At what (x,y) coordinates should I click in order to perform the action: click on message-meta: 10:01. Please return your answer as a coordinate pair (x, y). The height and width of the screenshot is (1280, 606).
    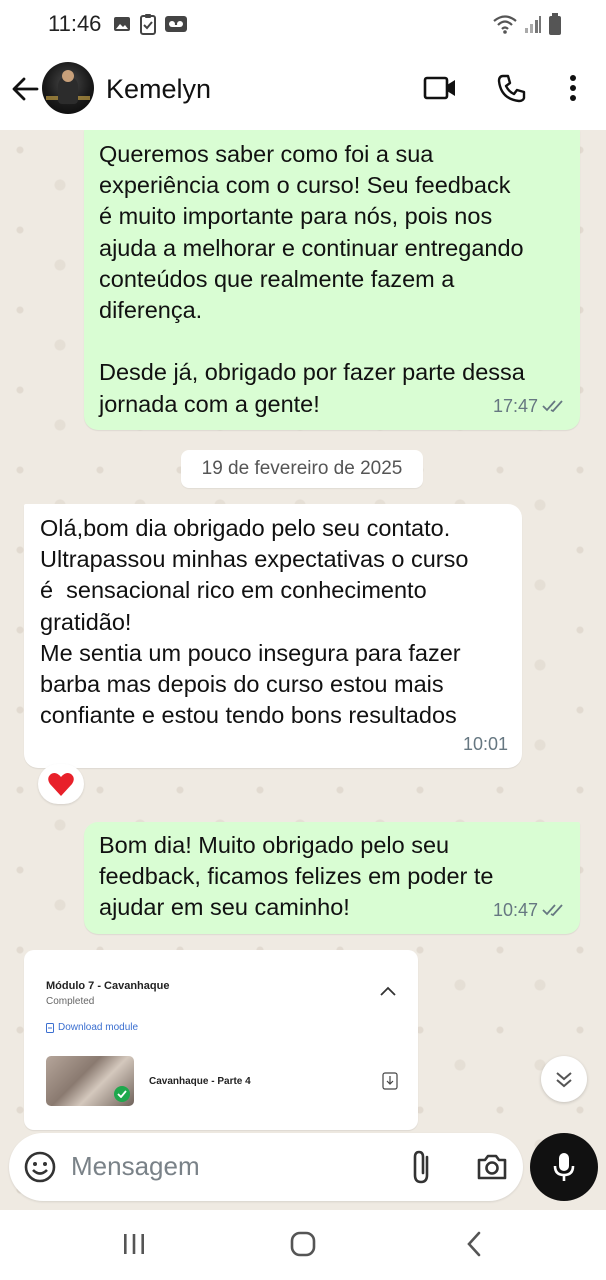
    Looking at the image, I should click on (485, 744).